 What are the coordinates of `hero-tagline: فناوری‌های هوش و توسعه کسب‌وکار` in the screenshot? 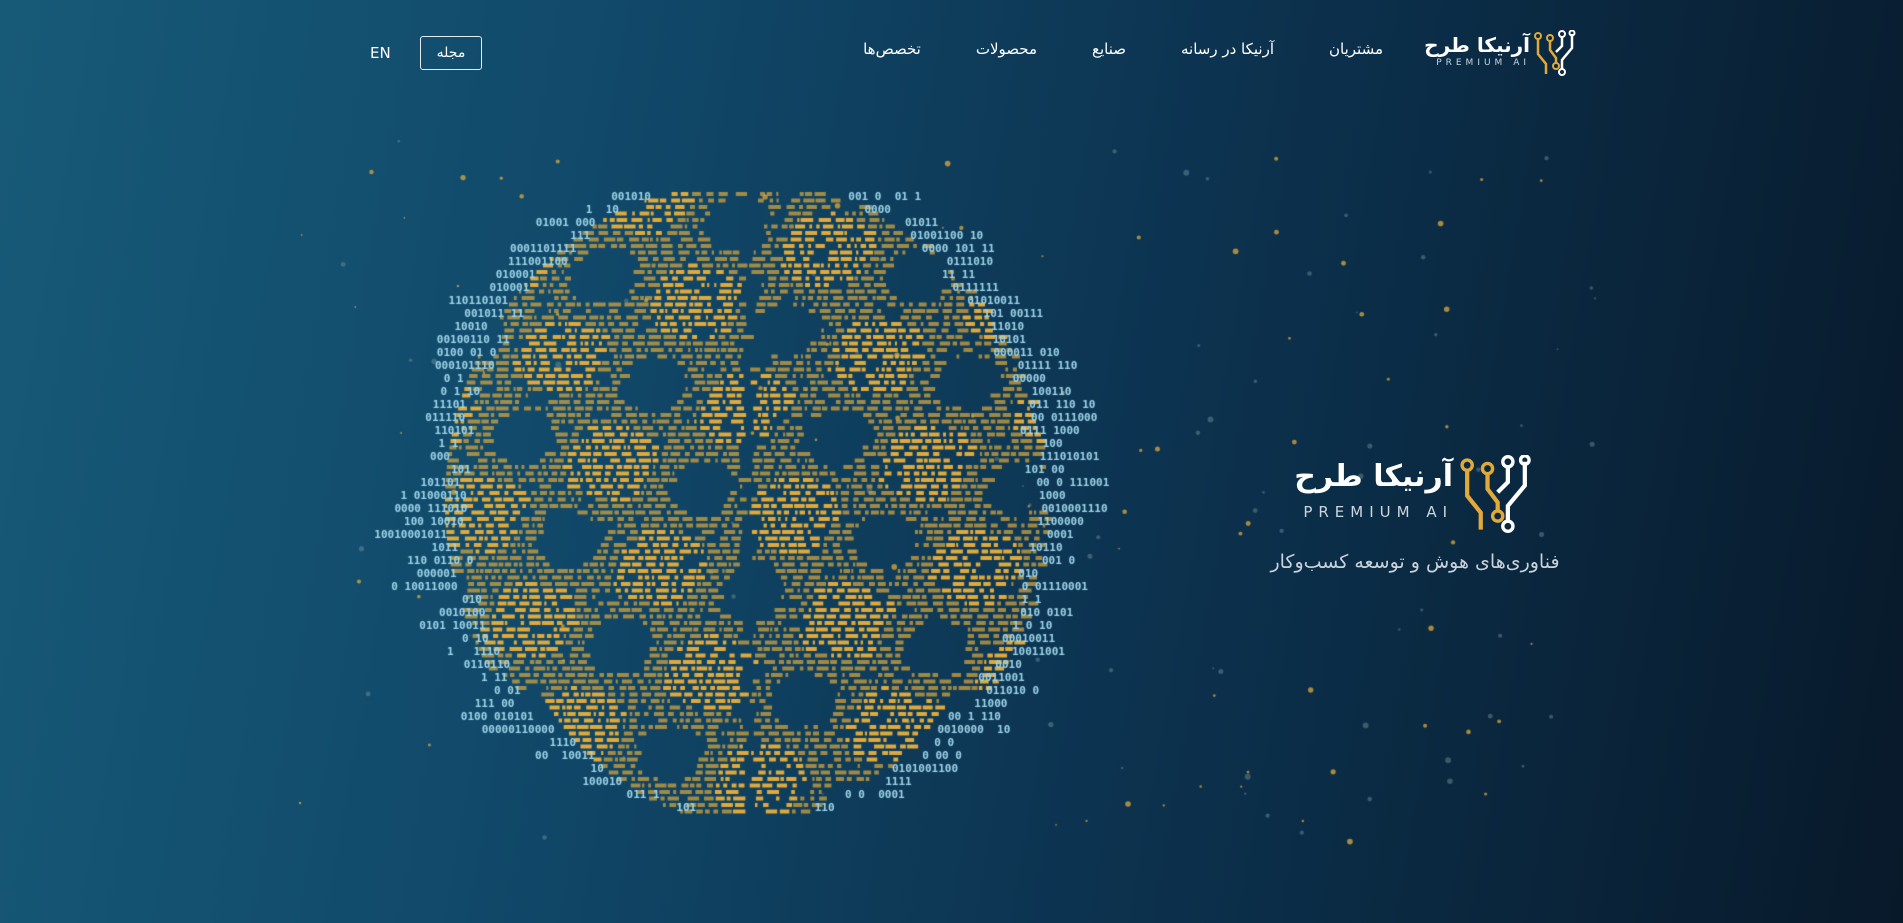 It's located at (1415, 562).